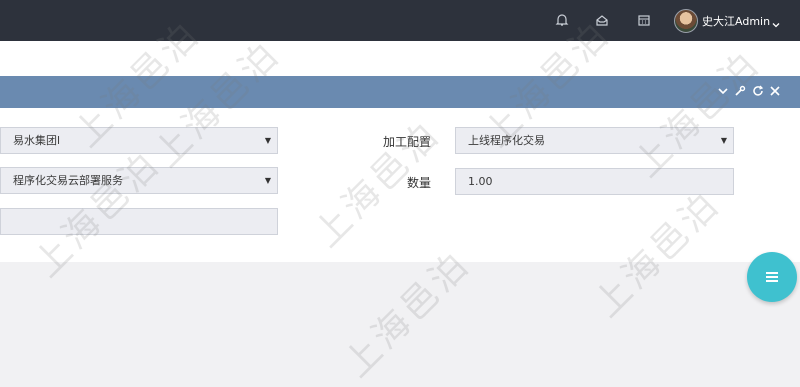 The height and width of the screenshot is (387, 800). Describe the element at coordinates (686, 21) in the screenshot. I see `avatar` at that location.